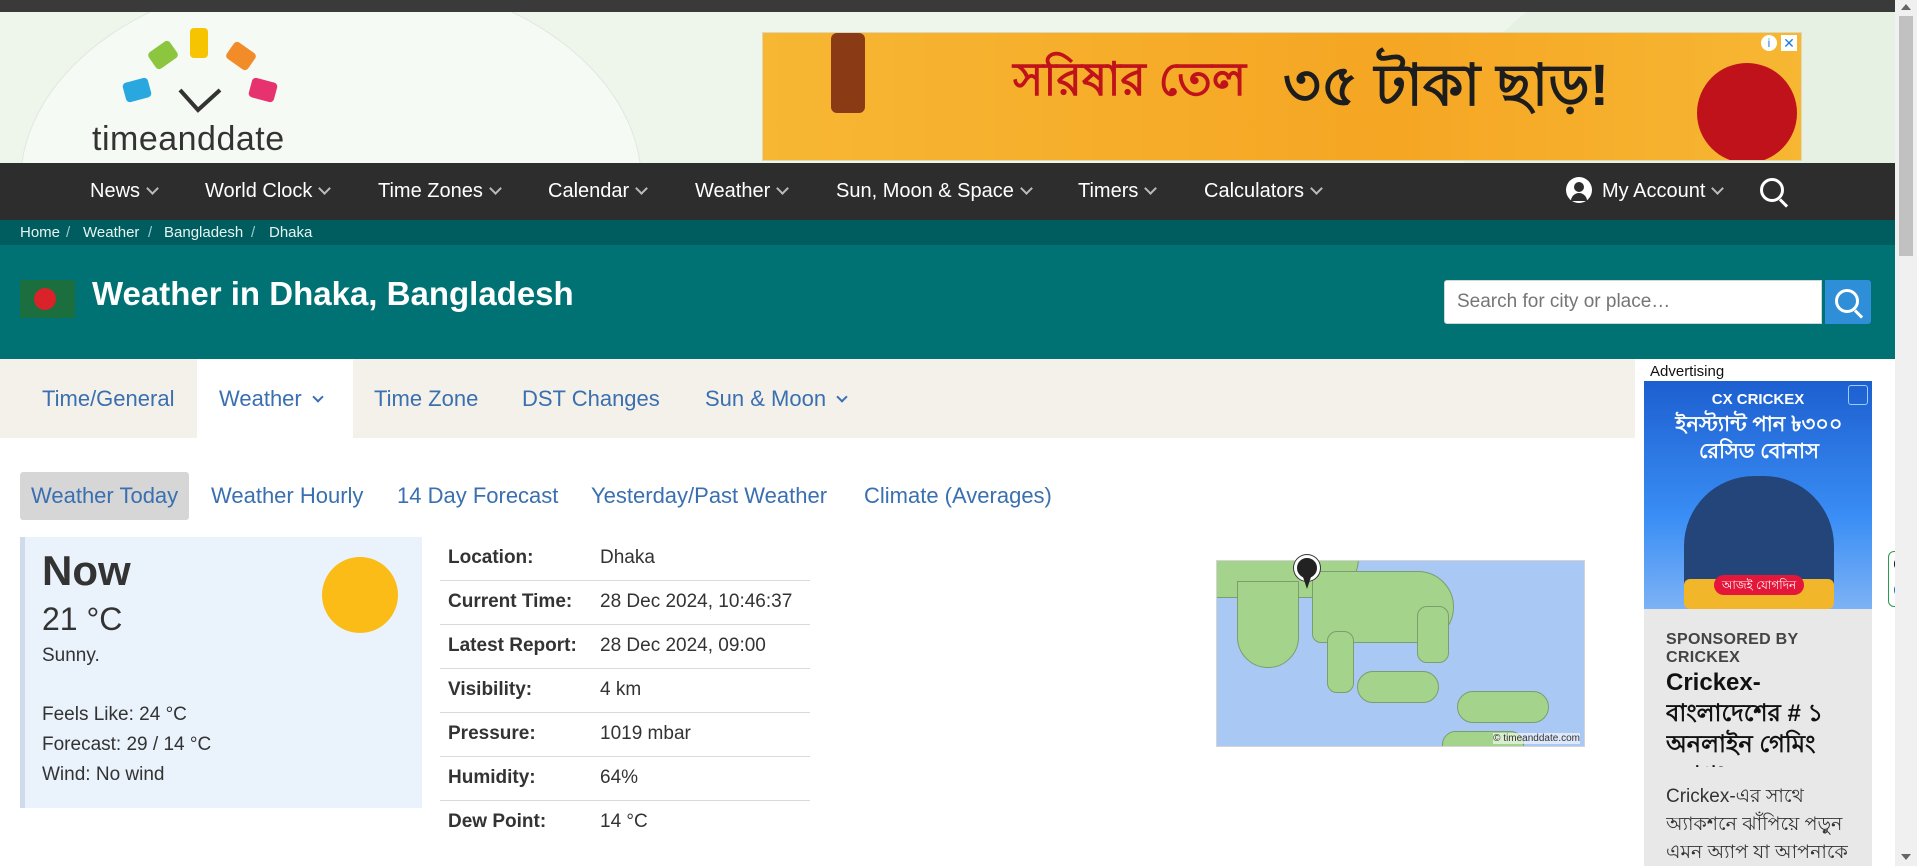 Image resolution: width=1917 pixels, height=867 pixels. Describe the element at coordinates (426, 398) in the screenshot. I see `tab-time-zone: Time Zone` at that location.